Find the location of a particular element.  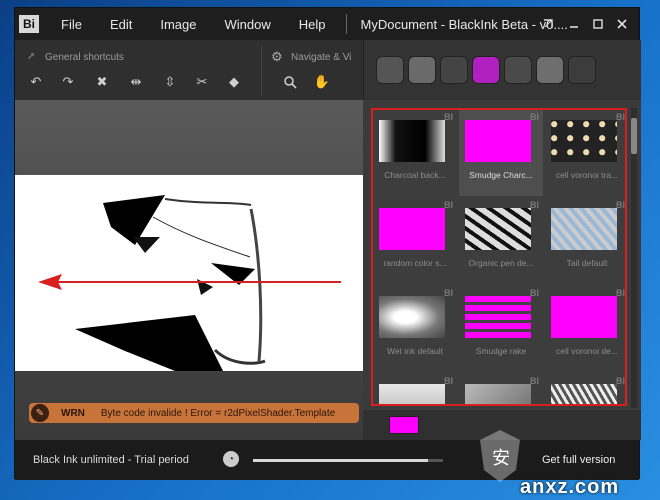

brush-thumb-eraser is located at coordinates (582, 70).